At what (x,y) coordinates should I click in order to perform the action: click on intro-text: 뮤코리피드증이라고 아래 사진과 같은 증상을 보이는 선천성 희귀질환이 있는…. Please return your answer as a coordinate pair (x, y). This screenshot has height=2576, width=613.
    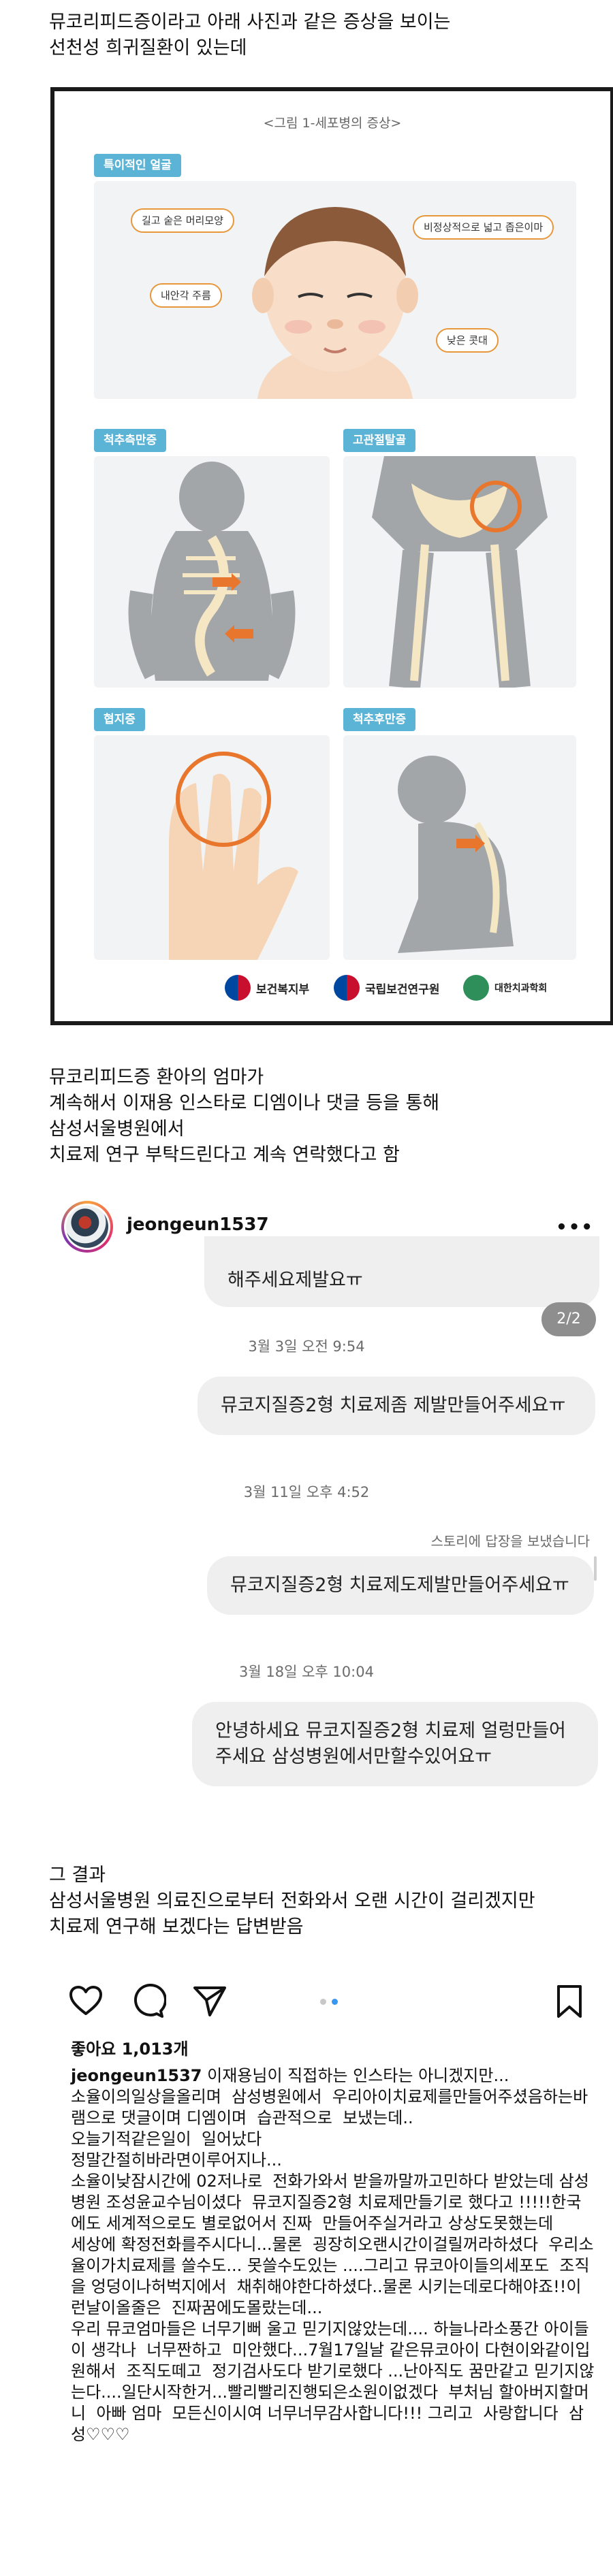
    Looking at the image, I should click on (321, 35).